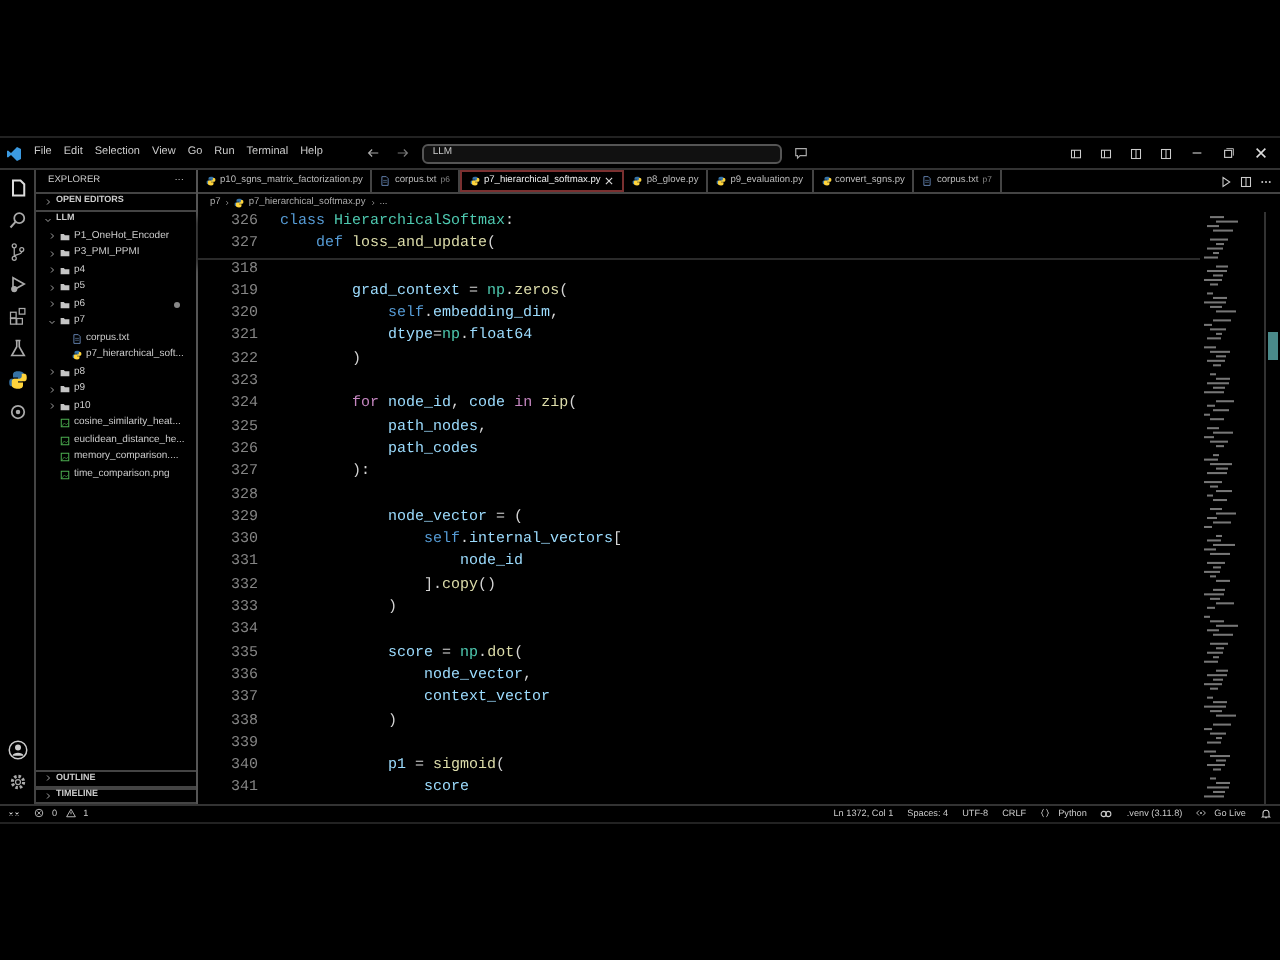 The image size is (1280, 960). What do you see at coordinates (17, 188) in the screenshot?
I see `explorer-icon` at bounding box center [17, 188].